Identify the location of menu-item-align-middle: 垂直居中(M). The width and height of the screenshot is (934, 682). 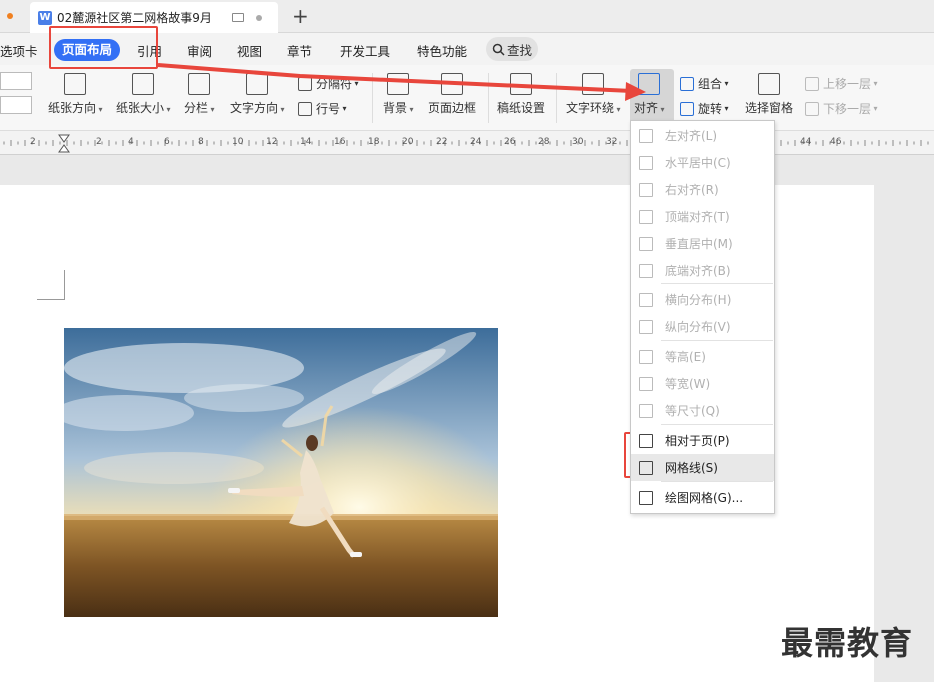
(702, 243).